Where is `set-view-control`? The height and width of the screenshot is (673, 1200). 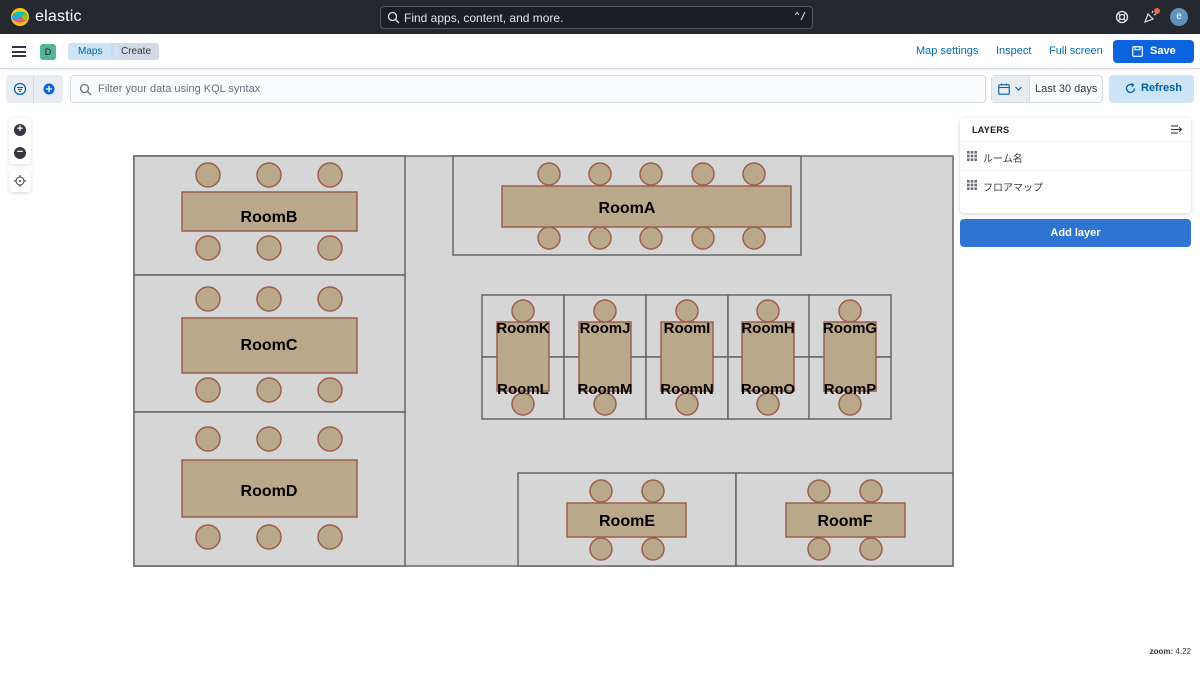 set-view-control is located at coordinates (20, 181).